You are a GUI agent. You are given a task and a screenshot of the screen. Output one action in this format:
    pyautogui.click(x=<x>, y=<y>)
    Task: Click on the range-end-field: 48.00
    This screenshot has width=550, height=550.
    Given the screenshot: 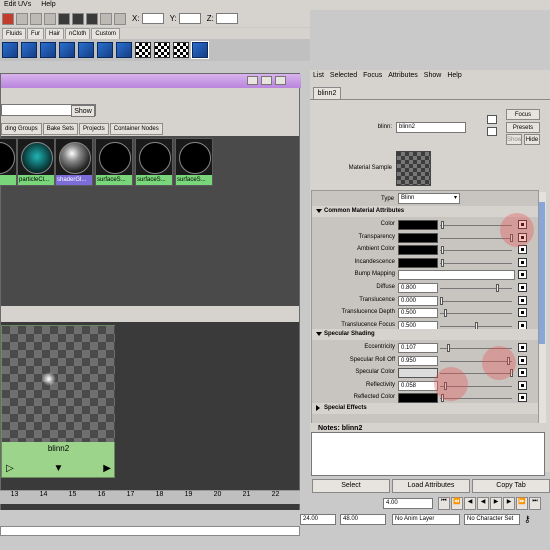 What is the action you would take?
    pyautogui.click(x=363, y=519)
    